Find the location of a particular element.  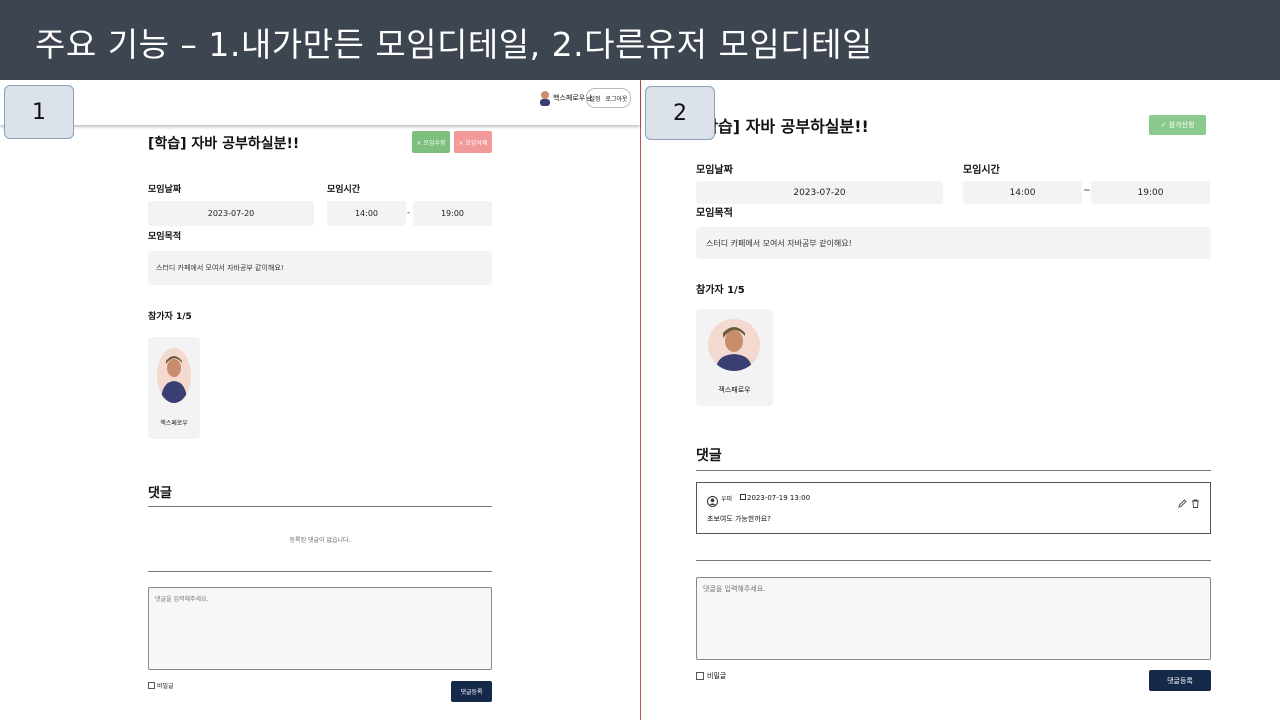

logout-link: 로그아웃 is located at coordinates (616, 98).